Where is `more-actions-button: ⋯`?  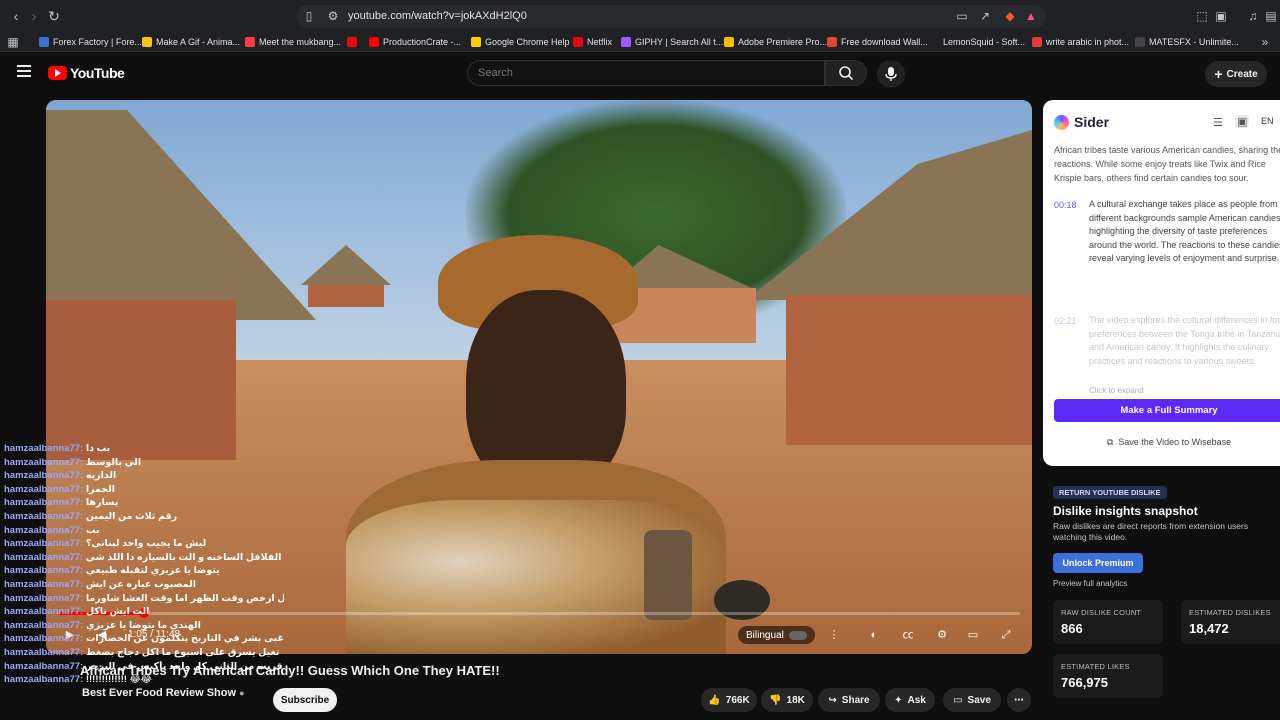 more-actions-button: ⋯ is located at coordinates (1019, 700).